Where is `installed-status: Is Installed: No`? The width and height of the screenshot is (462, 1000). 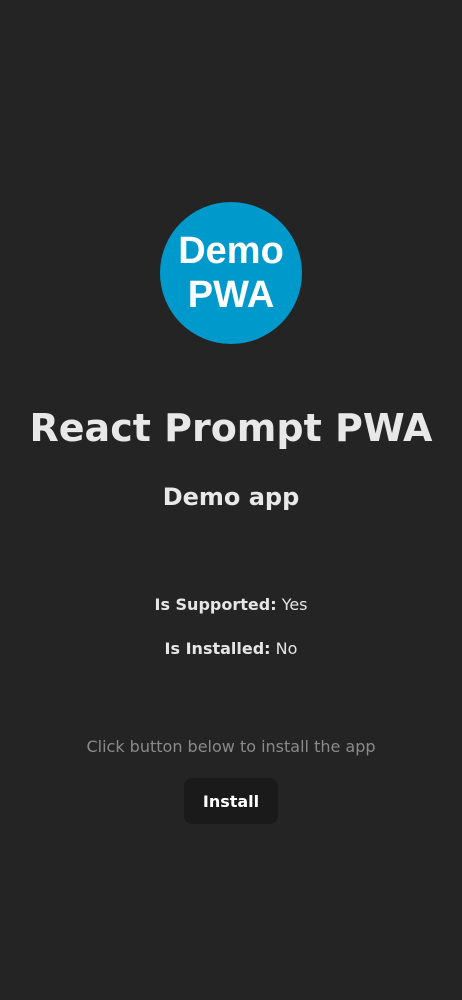
installed-status: Is Installed: No is located at coordinates (231, 649).